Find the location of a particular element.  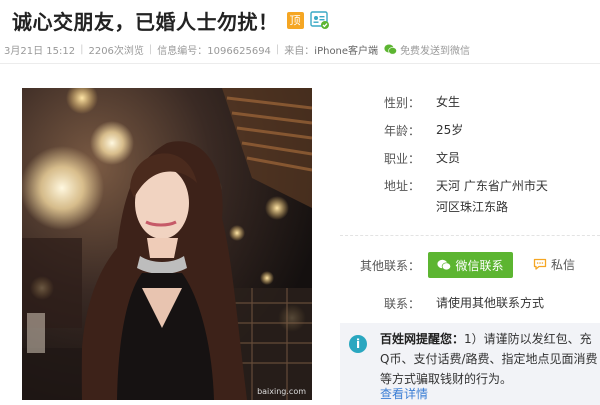

wechat-contact-label: 微信联系 is located at coordinates (479, 265).